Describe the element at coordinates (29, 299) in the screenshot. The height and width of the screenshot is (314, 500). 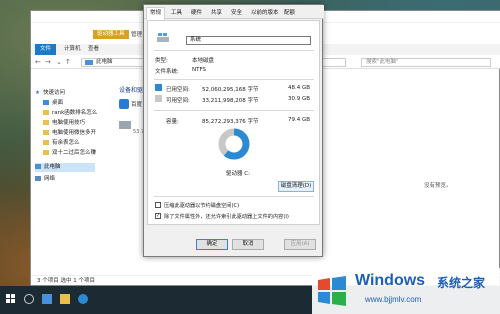
I see `search-icon` at that location.